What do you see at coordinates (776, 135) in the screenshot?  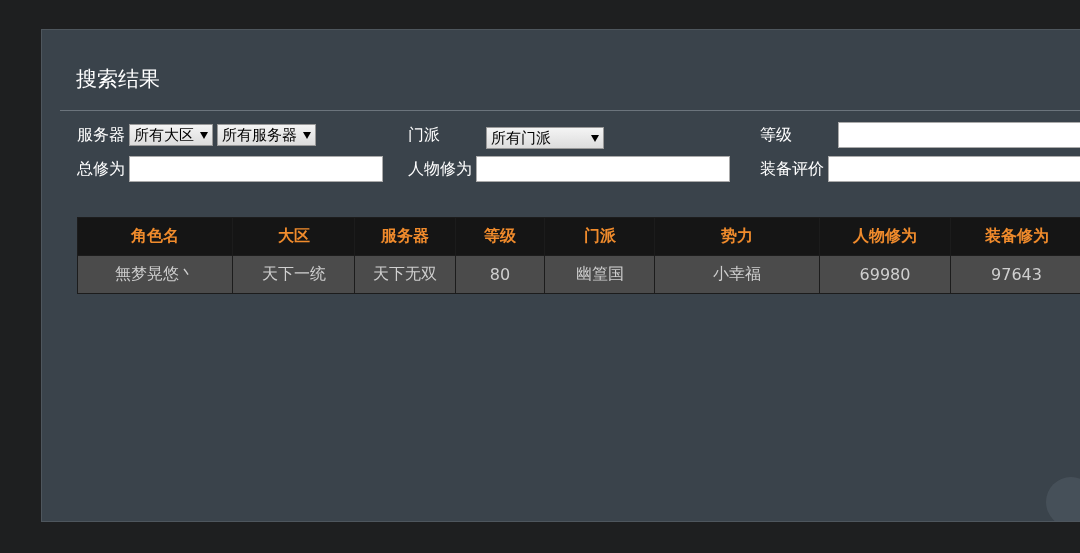 I see `field-label: 等级` at bounding box center [776, 135].